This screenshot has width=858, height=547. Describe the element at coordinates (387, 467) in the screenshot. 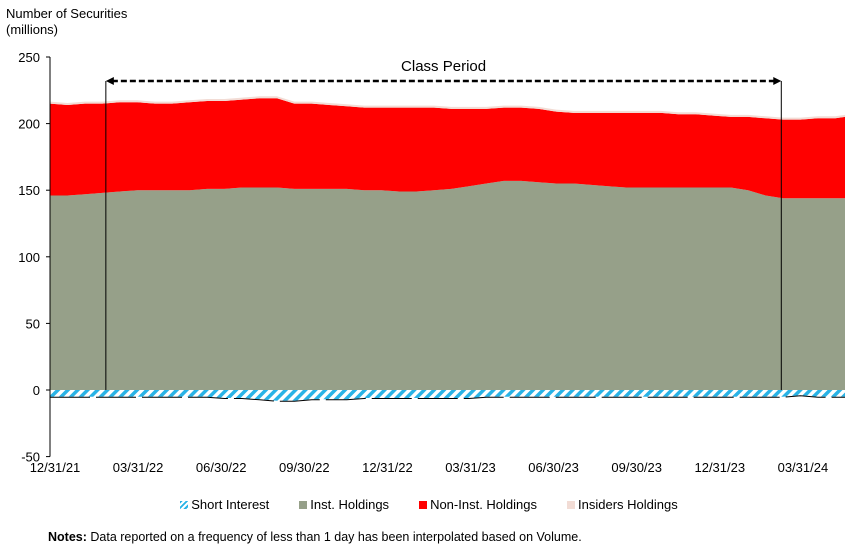

I see `x-tick-label: 12/31/22` at that location.